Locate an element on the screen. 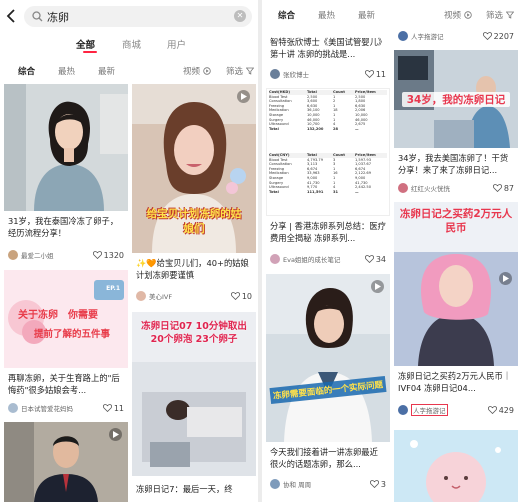  note-author: 协和 周周 is located at coordinates (326, 484).